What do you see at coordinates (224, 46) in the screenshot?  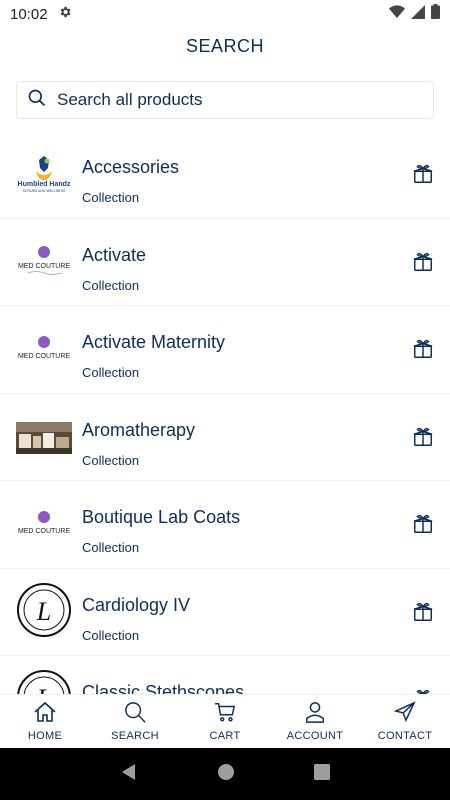 I see `page-title: SEARCH` at bounding box center [224, 46].